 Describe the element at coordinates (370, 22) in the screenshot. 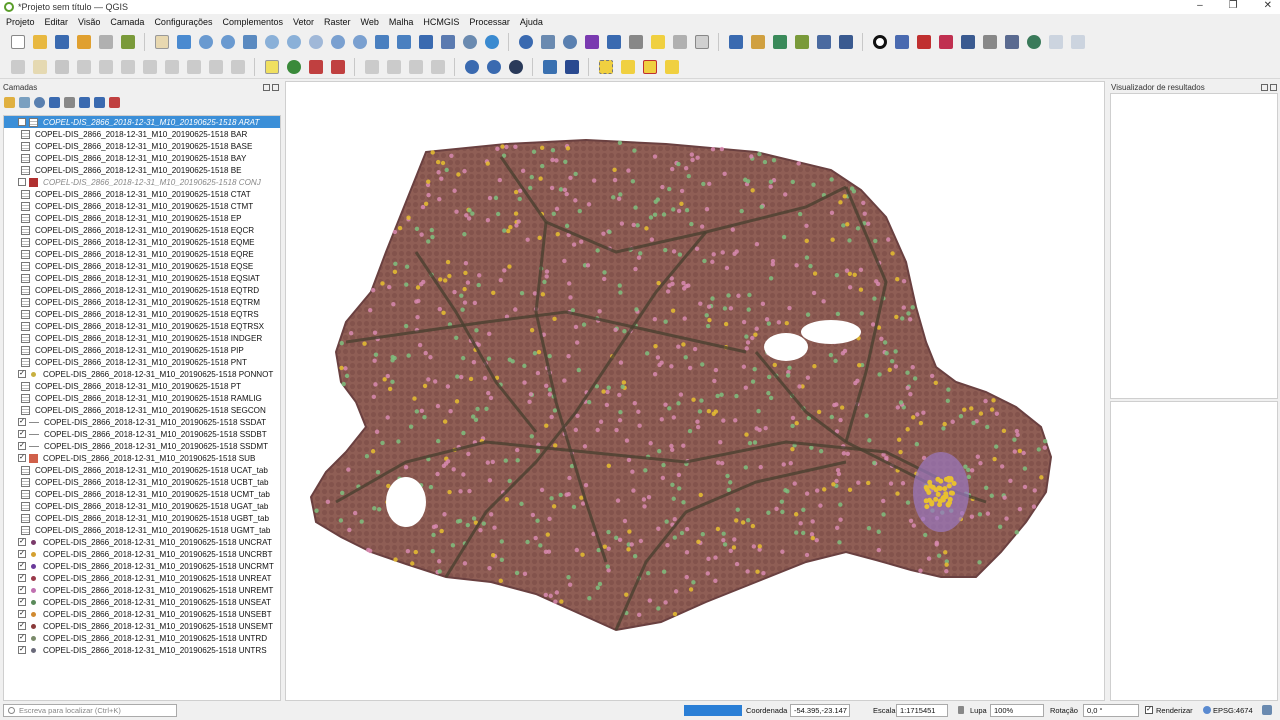

I see `menu-web: Web` at that location.